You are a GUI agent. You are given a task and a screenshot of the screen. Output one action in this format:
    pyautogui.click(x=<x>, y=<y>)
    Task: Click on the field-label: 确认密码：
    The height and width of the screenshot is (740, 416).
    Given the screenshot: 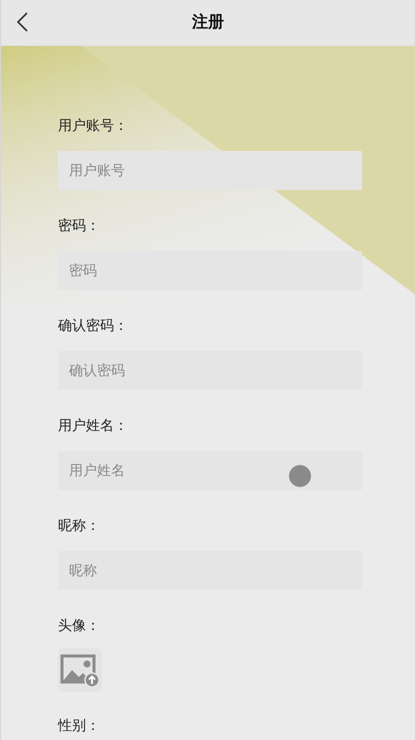 What is the action you would take?
    pyautogui.click(x=93, y=326)
    